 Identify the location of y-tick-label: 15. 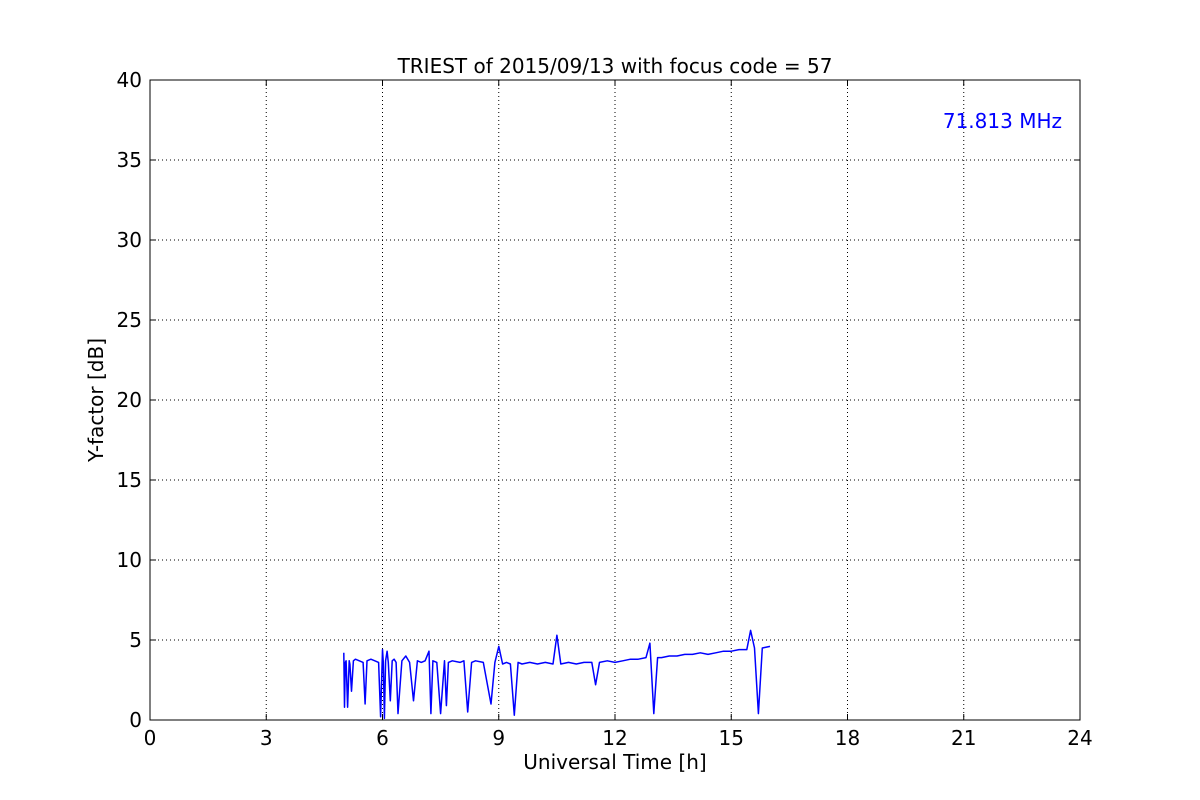
(129, 480).